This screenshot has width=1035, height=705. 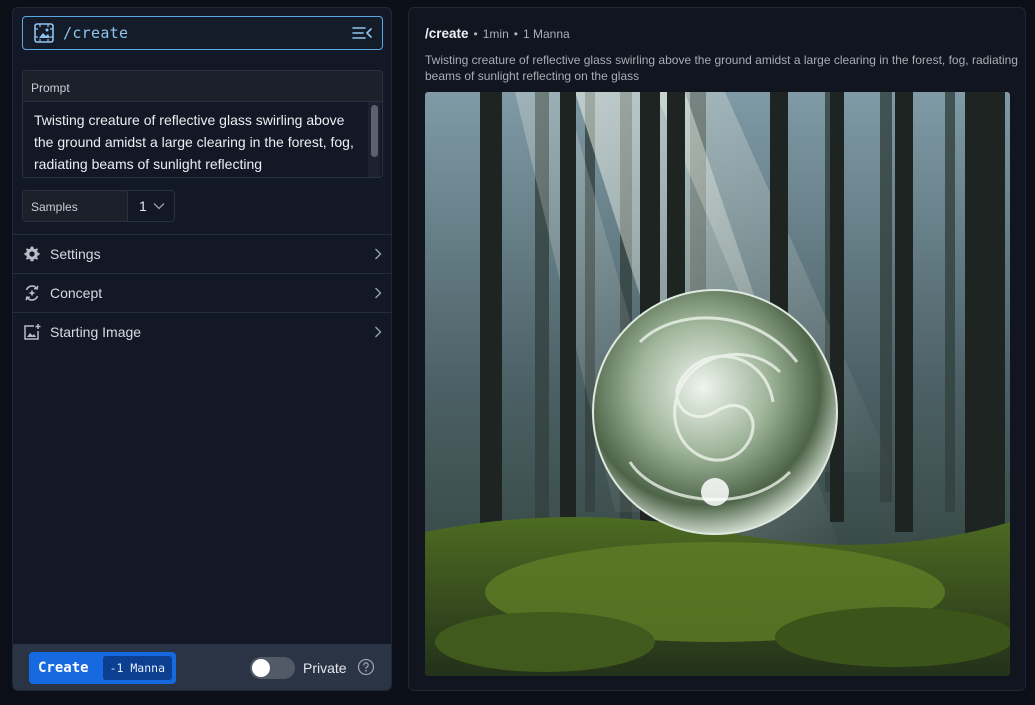 I want to click on samples-value: 1, so click(x=143, y=206).